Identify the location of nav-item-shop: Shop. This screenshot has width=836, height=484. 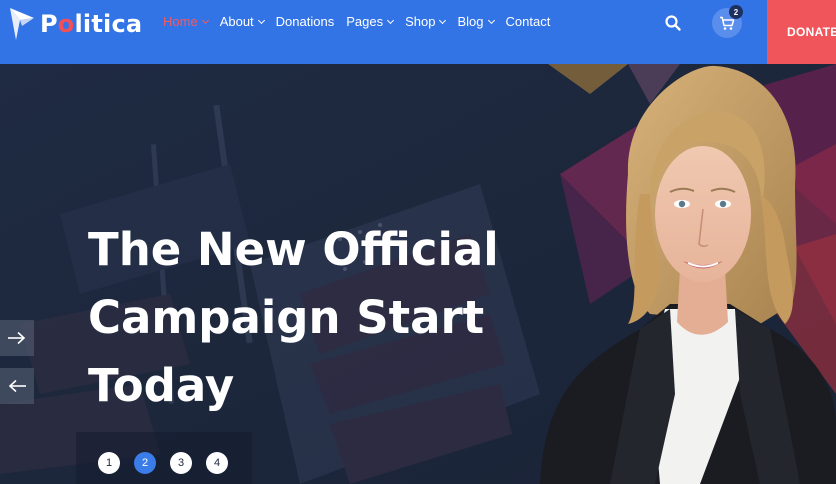
(426, 21).